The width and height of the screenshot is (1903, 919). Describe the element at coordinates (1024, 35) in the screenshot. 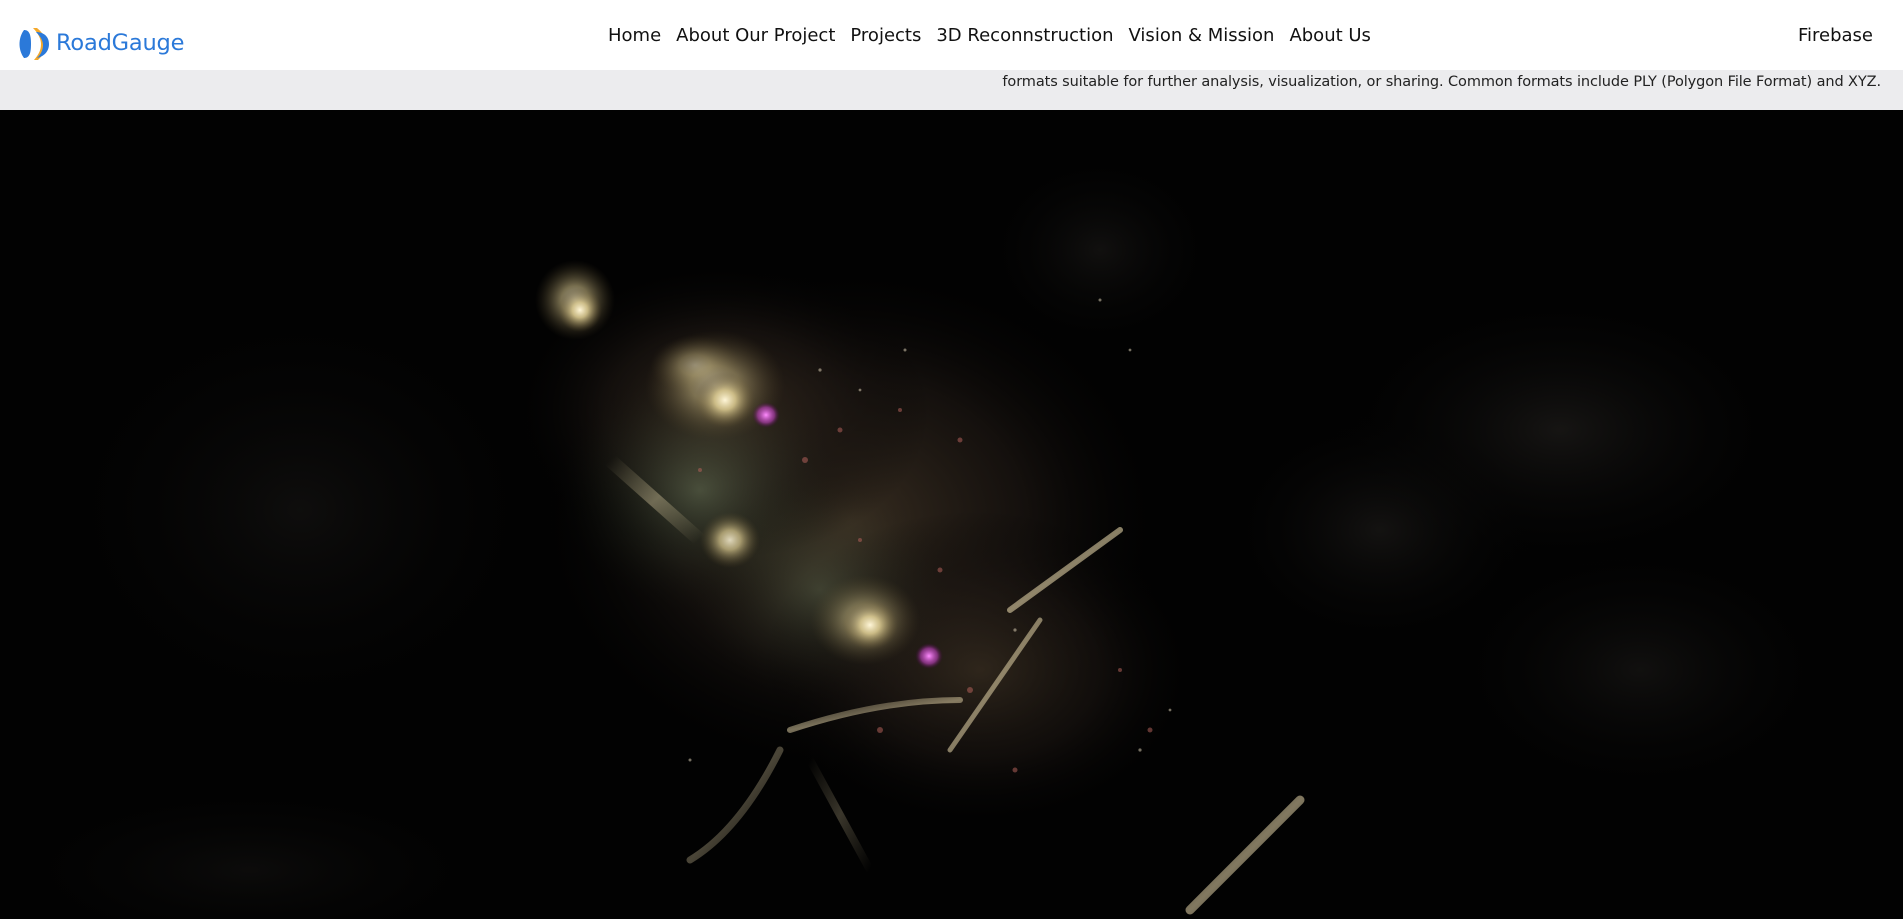

I see `nav-link-3d-reconstruction: 3D Reconnstruction` at that location.